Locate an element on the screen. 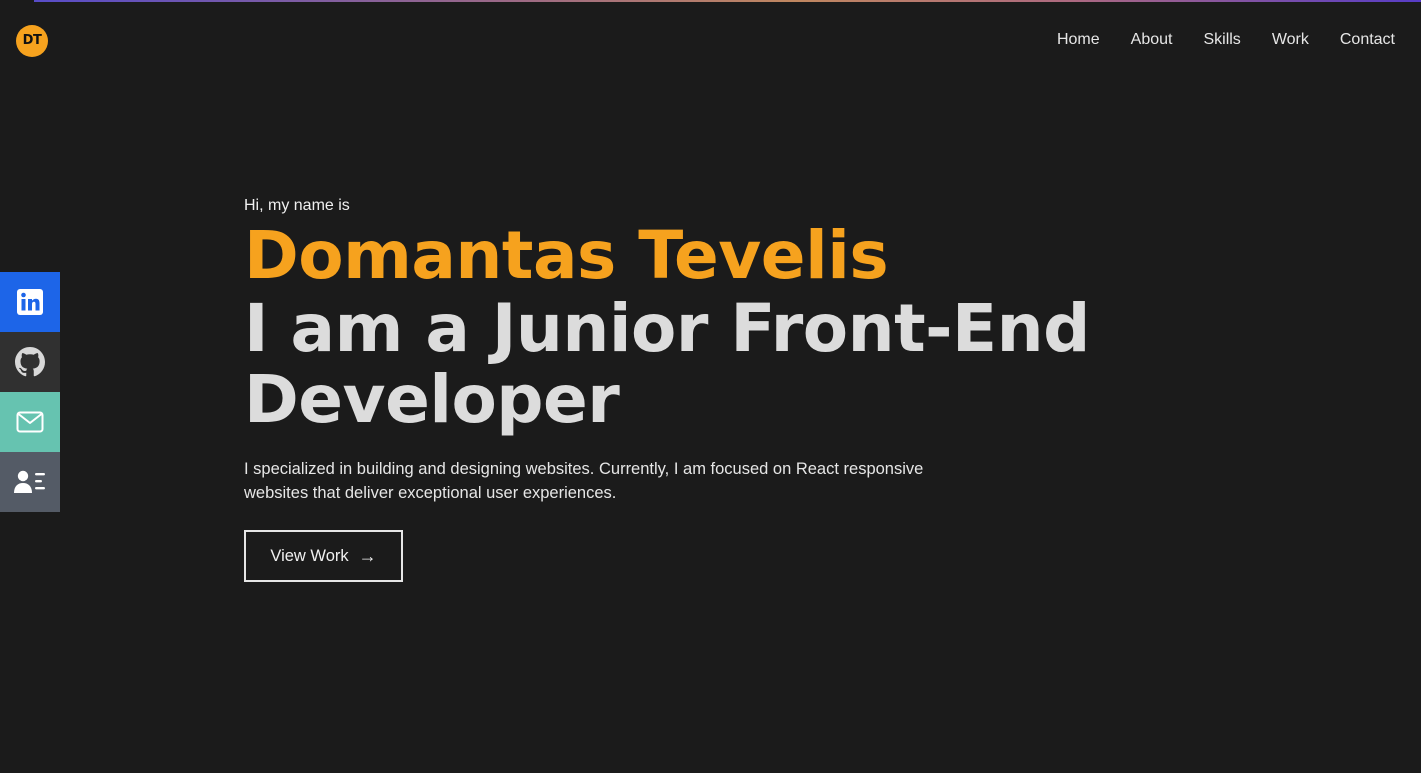 The image size is (1421, 773). resume-link is located at coordinates (30, 482).